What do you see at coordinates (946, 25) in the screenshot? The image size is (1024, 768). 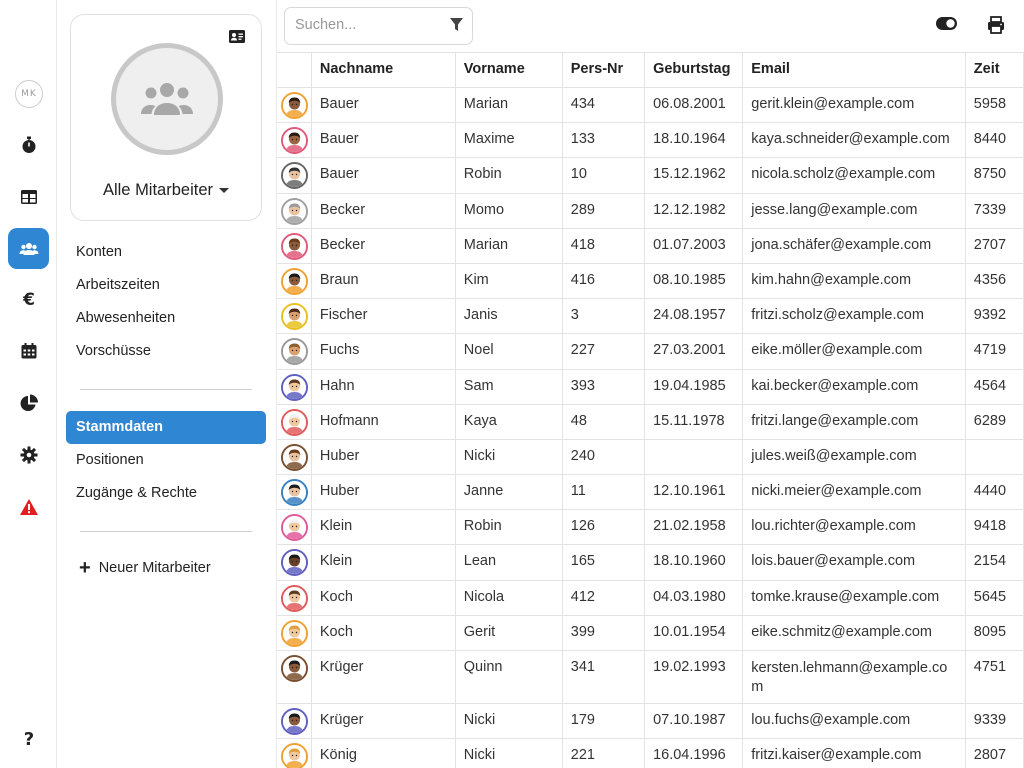 I see `toggle-icon` at bounding box center [946, 25].